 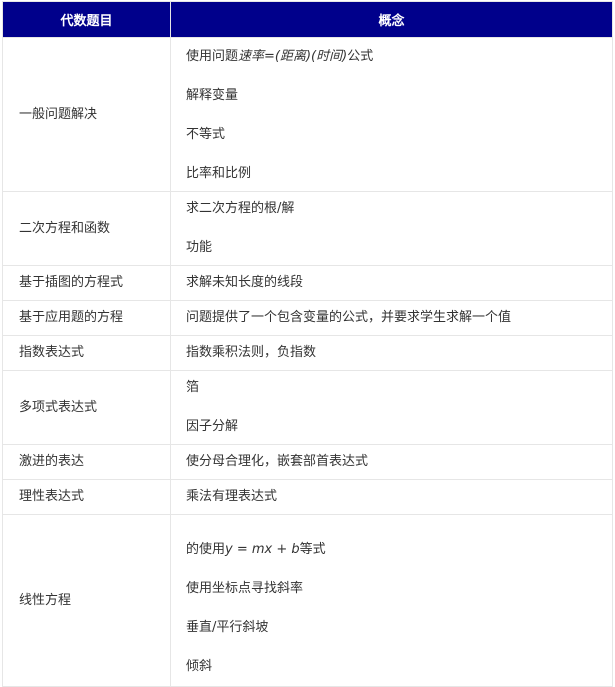 I want to click on concept-text: 公式, so click(x=360, y=56).